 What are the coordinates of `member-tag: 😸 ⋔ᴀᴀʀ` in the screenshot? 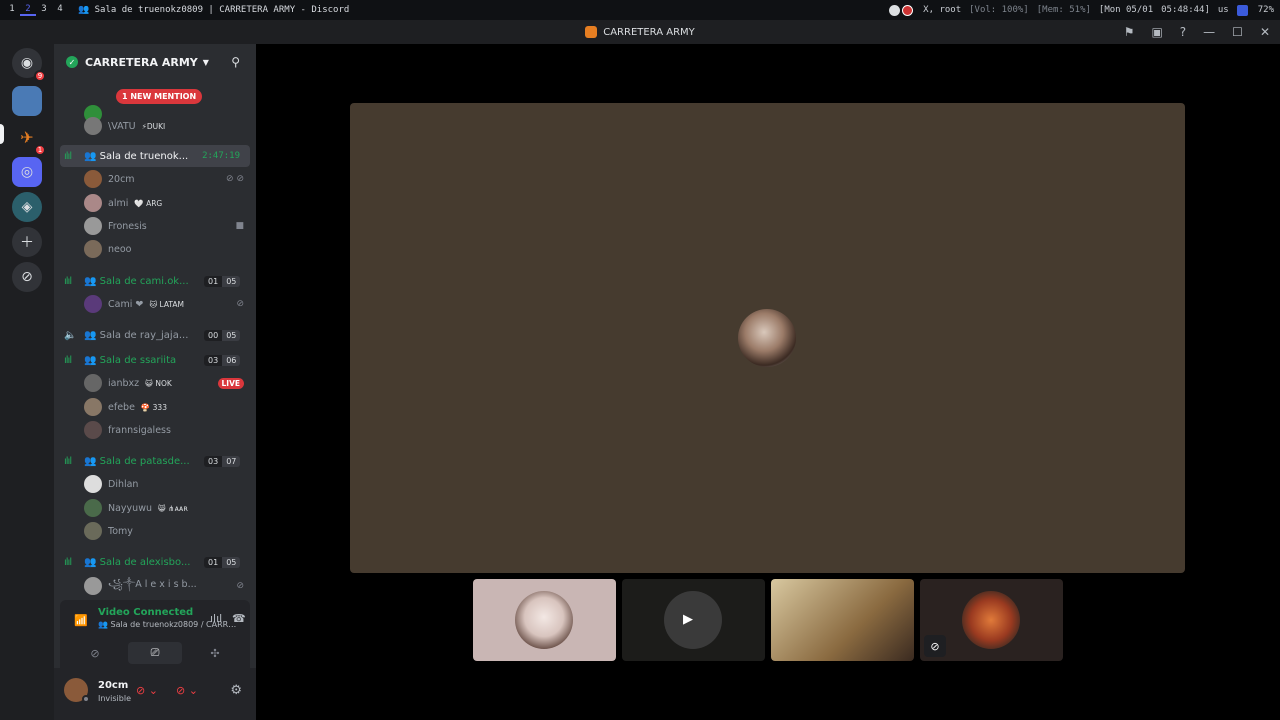 It's located at (172, 508).